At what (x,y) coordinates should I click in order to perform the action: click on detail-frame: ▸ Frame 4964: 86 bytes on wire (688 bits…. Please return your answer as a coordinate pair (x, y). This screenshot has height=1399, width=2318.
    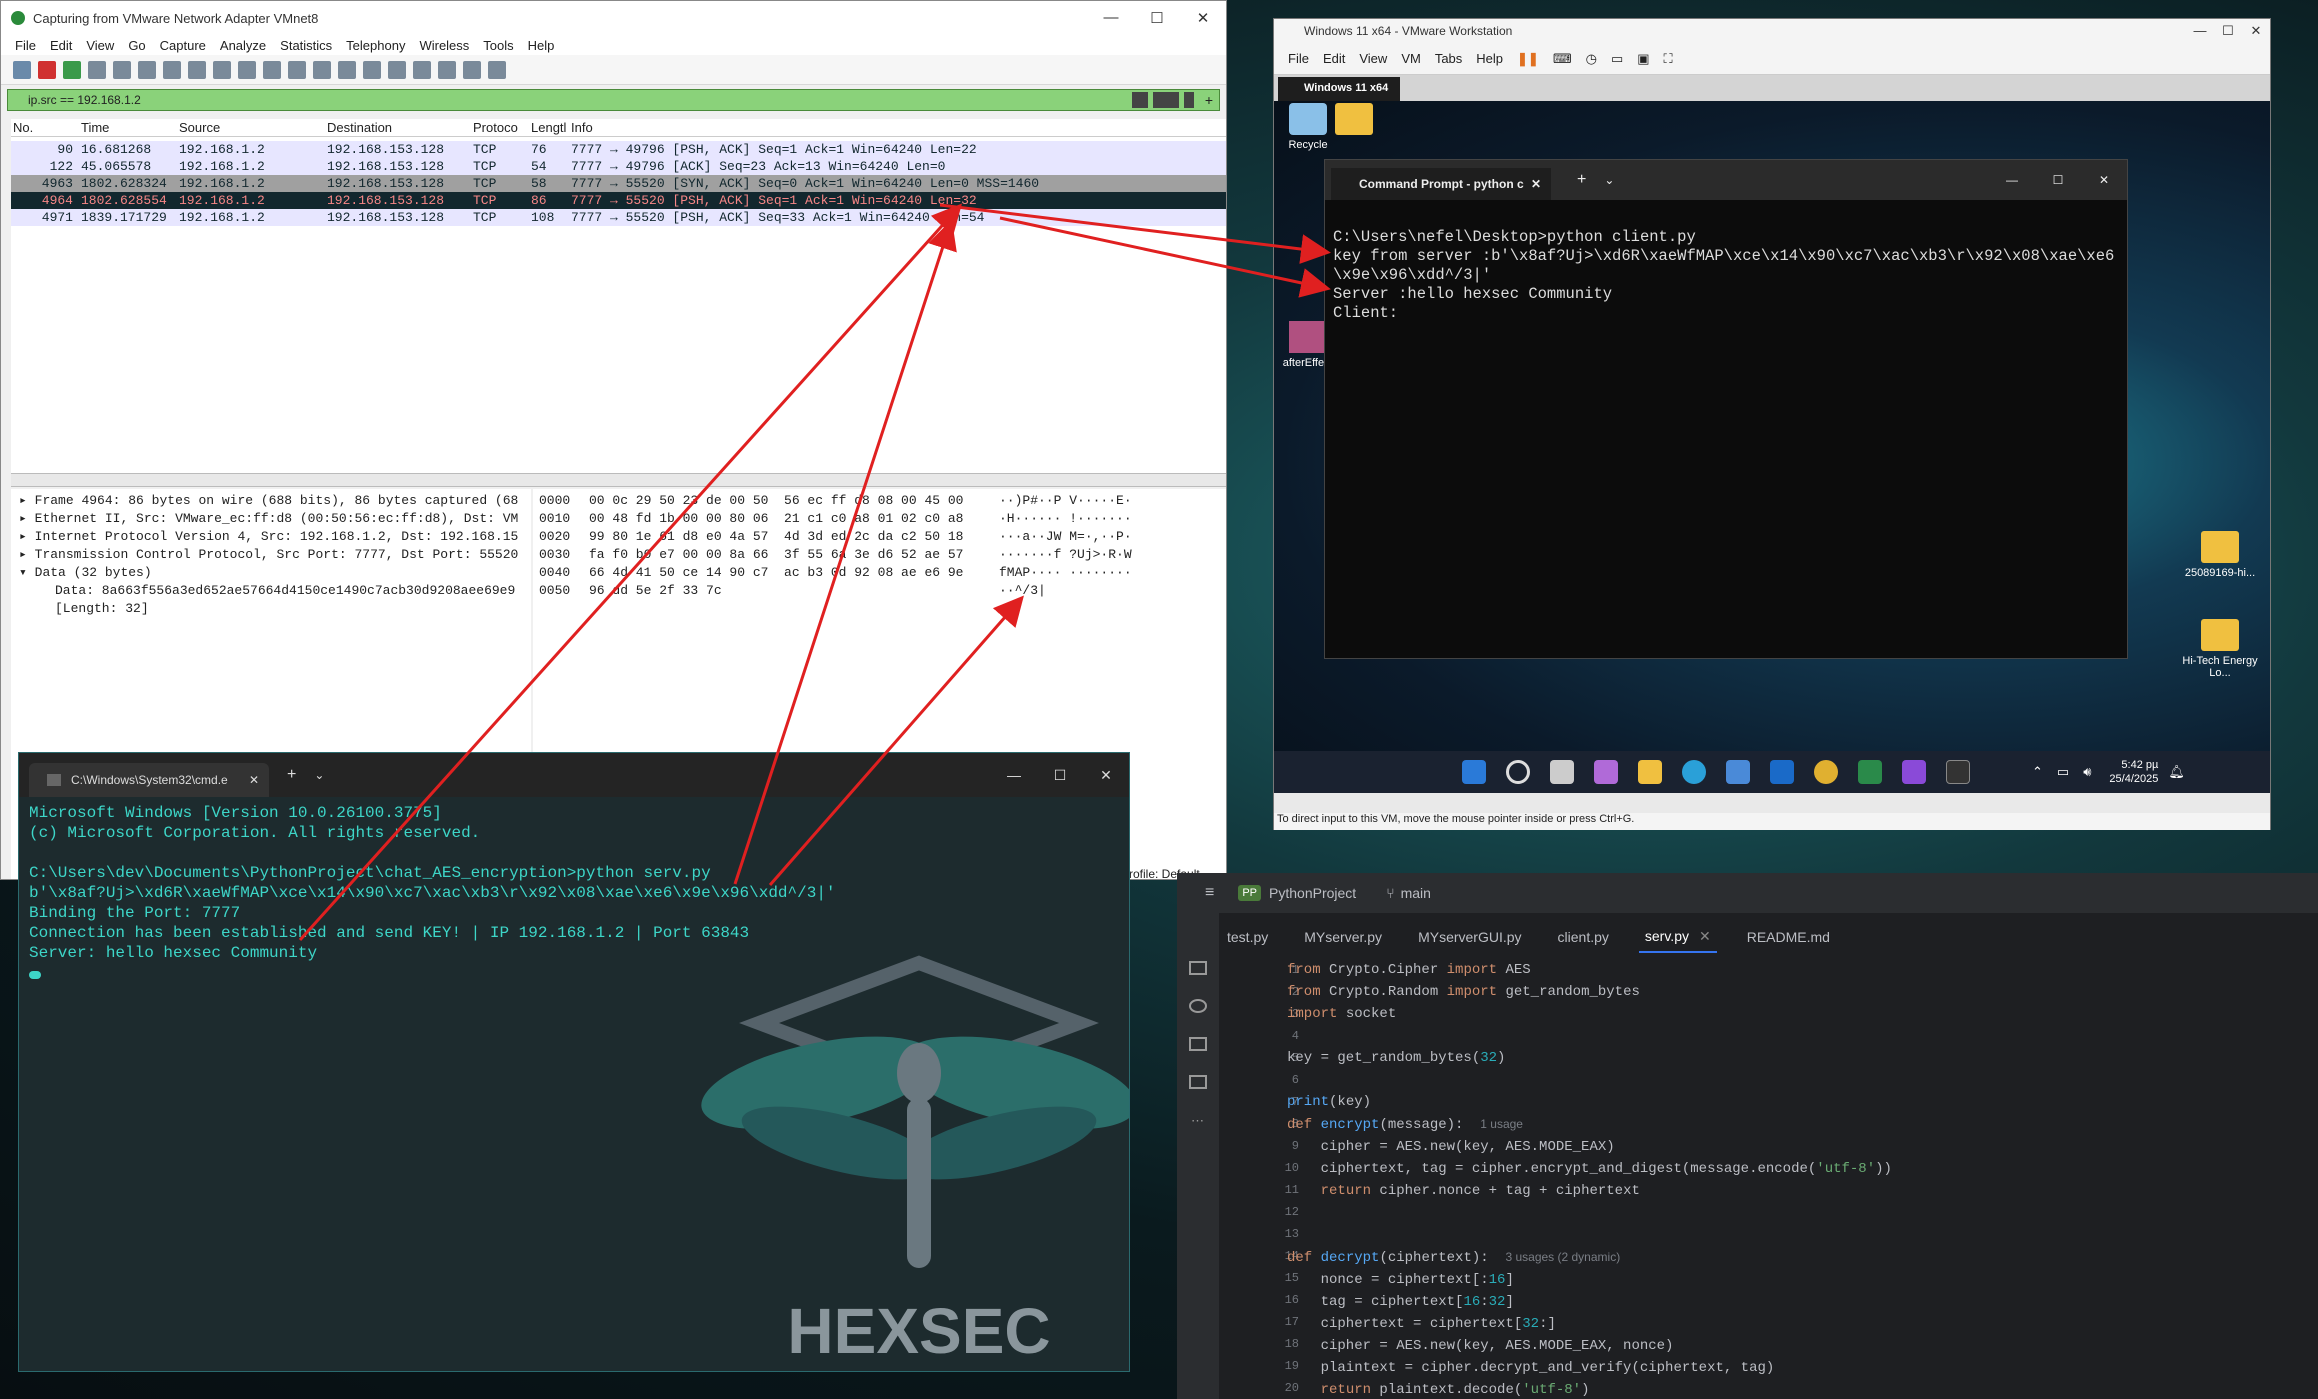
    Looking at the image, I should click on (268, 500).